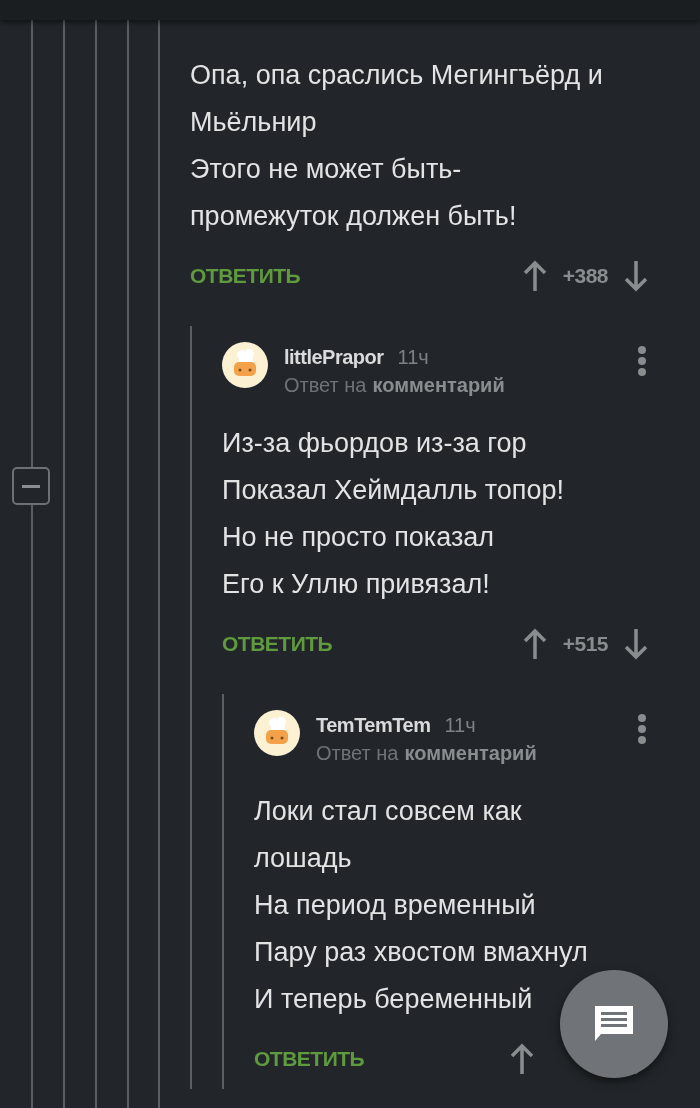  I want to click on collapse-button, so click(31, 486).